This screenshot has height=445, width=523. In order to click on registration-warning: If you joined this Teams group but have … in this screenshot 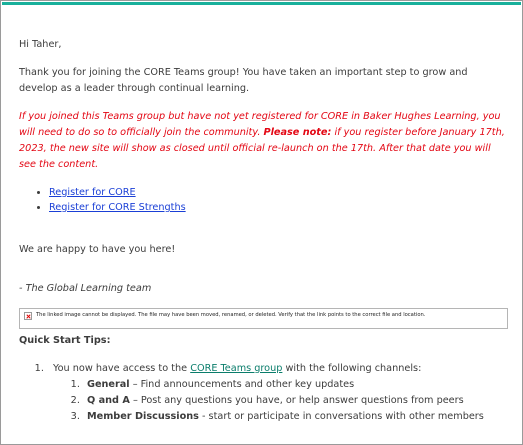, I will do `click(264, 141)`.